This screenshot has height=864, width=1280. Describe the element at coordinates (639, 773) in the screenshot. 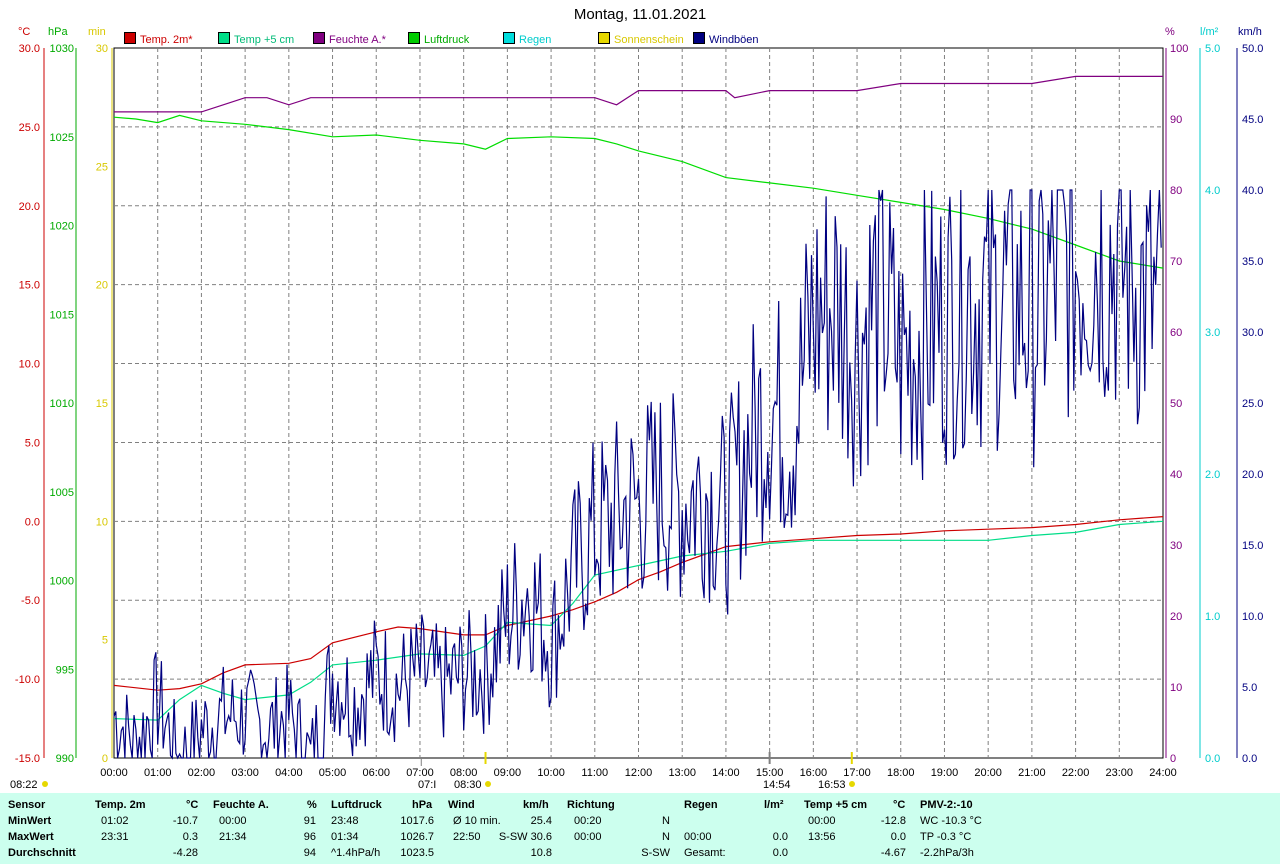

I see `time-tick-label: 12:00` at that location.